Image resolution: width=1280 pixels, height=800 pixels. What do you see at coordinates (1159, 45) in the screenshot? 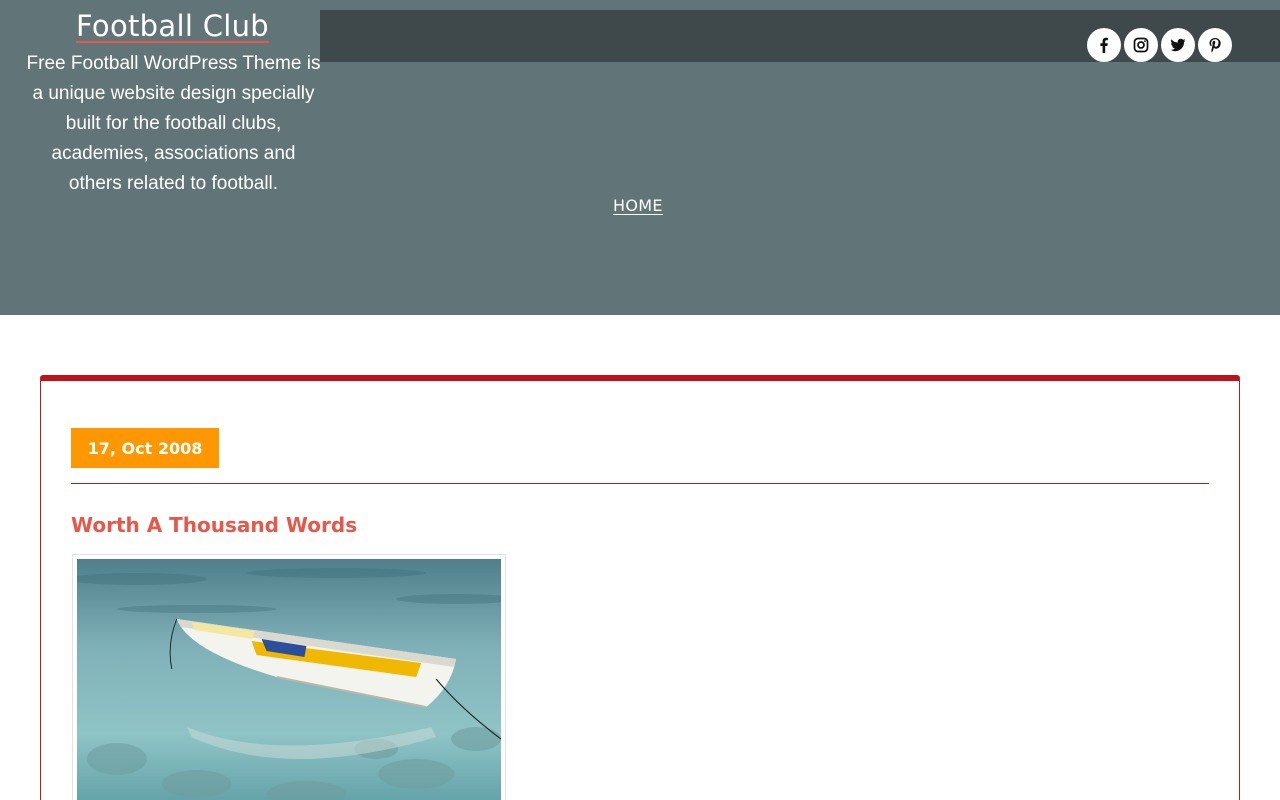
I see `social-links` at bounding box center [1159, 45].